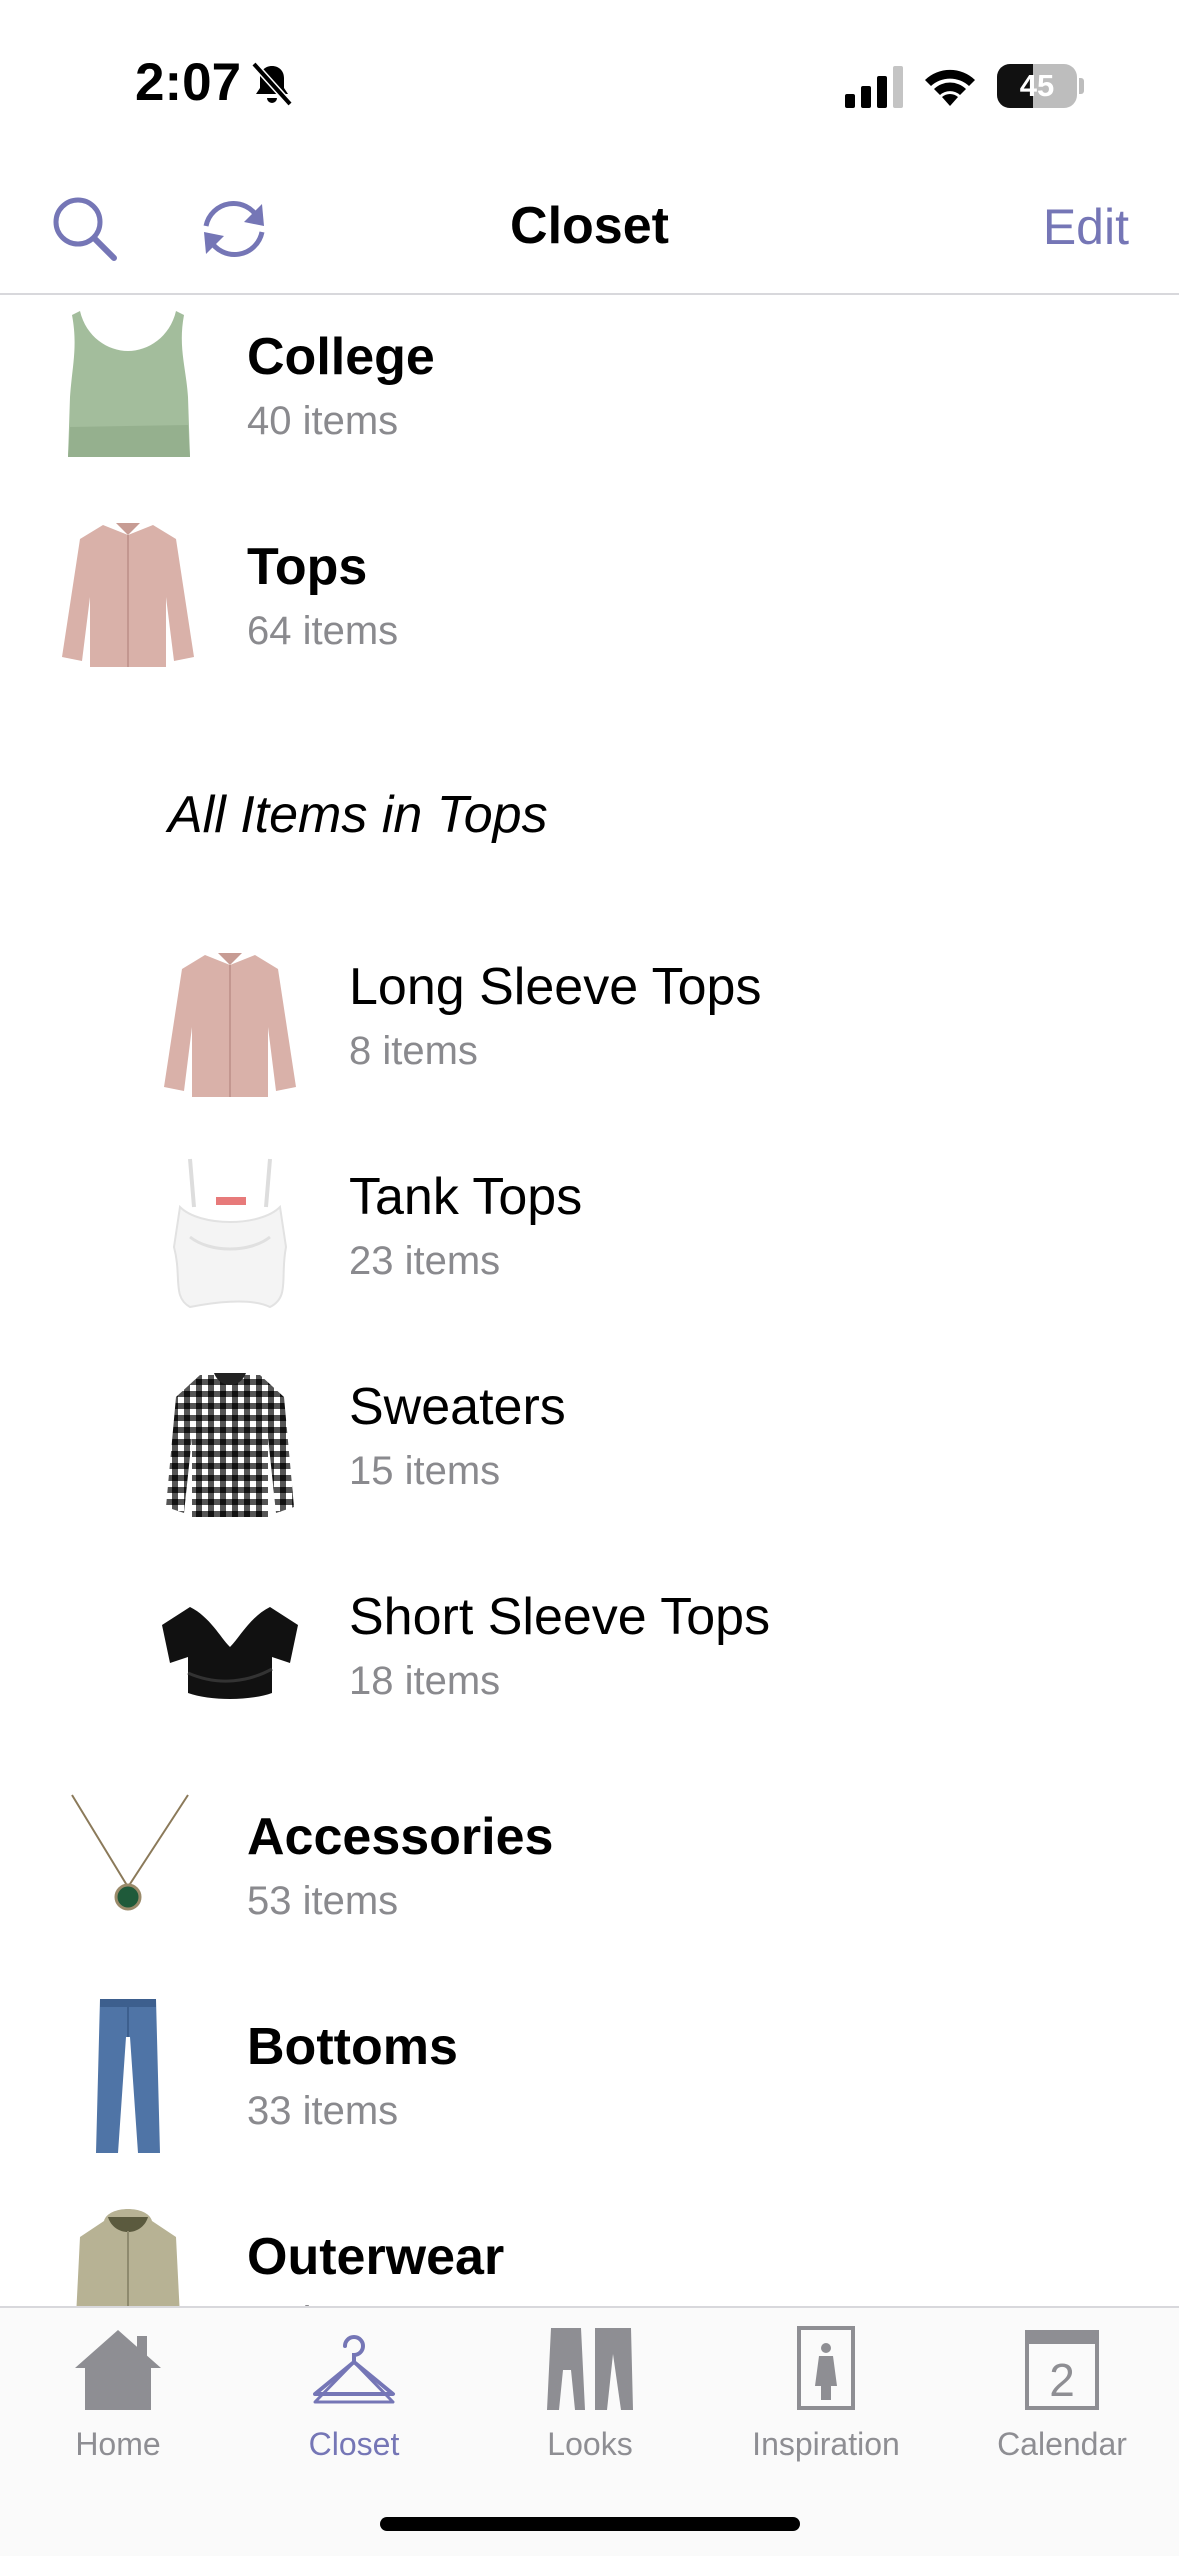  I want to click on subcategory-row-tank-tops: Tank Tops 23 items, so click(589, 1257).